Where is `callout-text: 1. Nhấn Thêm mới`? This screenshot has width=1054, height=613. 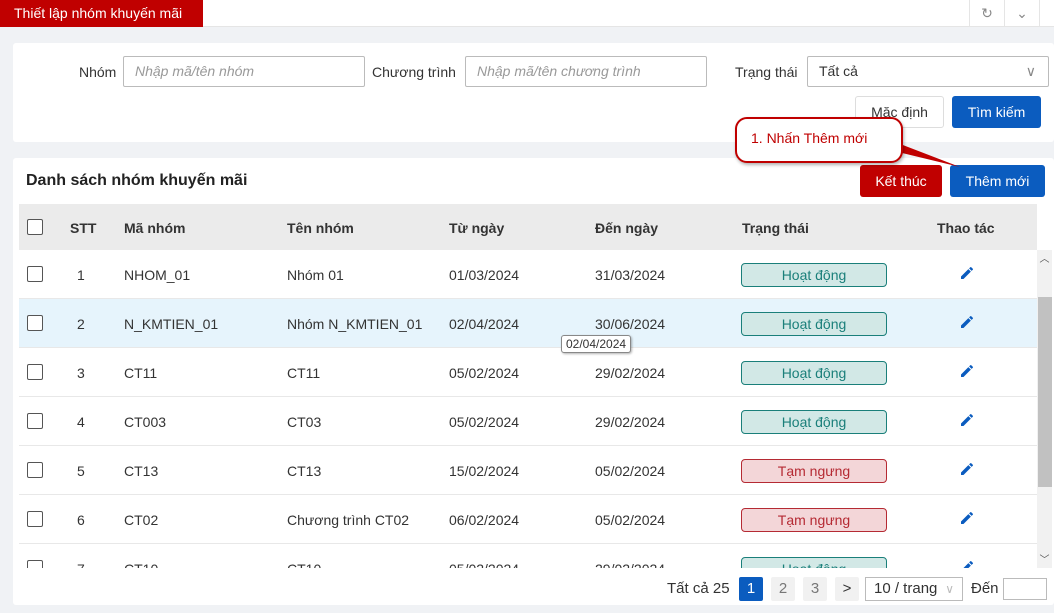
callout-text: 1. Nhấn Thêm mới is located at coordinates (809, 138).